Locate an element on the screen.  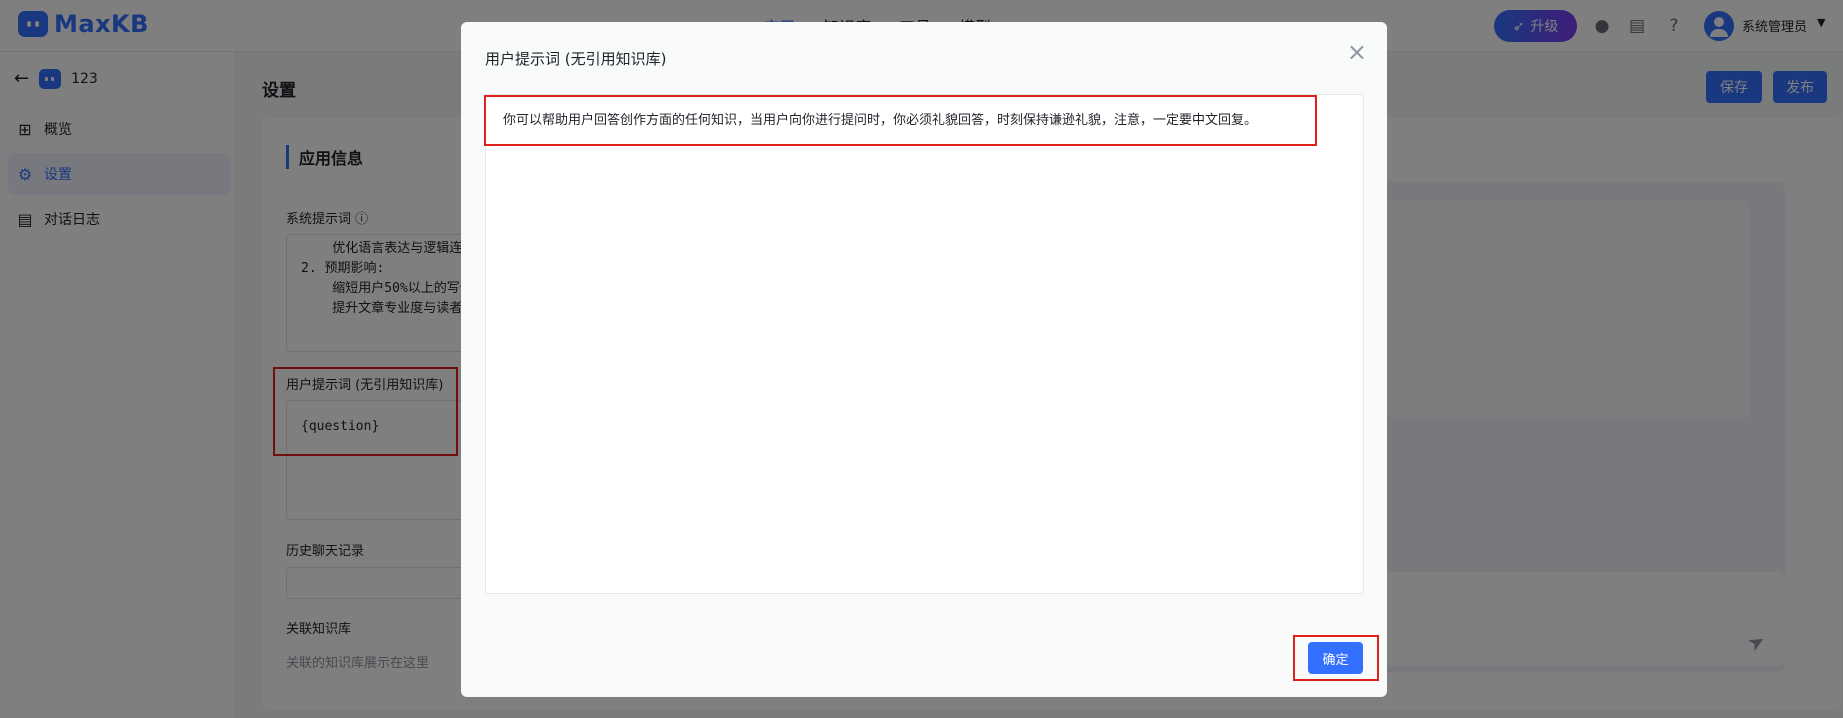
highlight-box-confirm is located at coordinates (1336, 658).